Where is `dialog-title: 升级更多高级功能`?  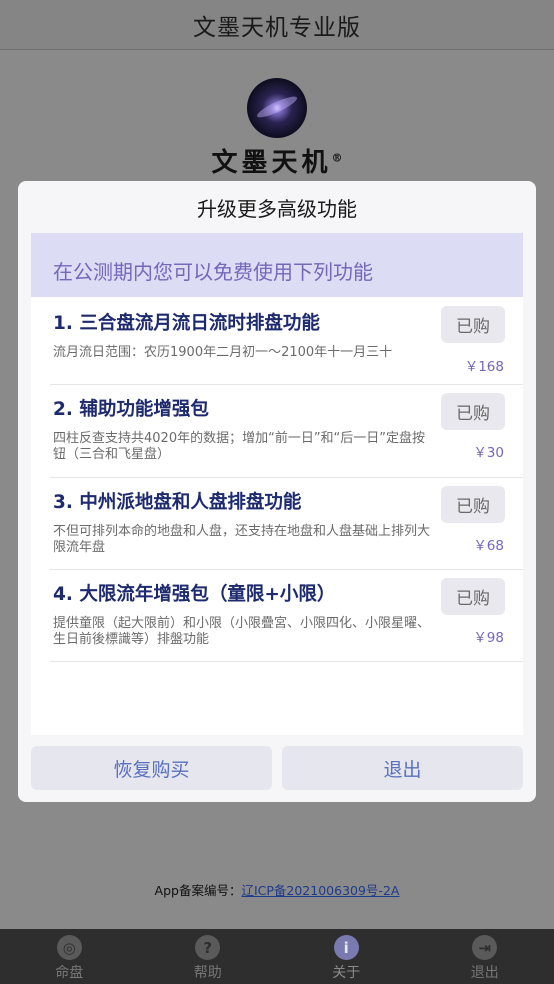
dialog-title: 升级更多高级功能 is located at coordinates (277, 208).